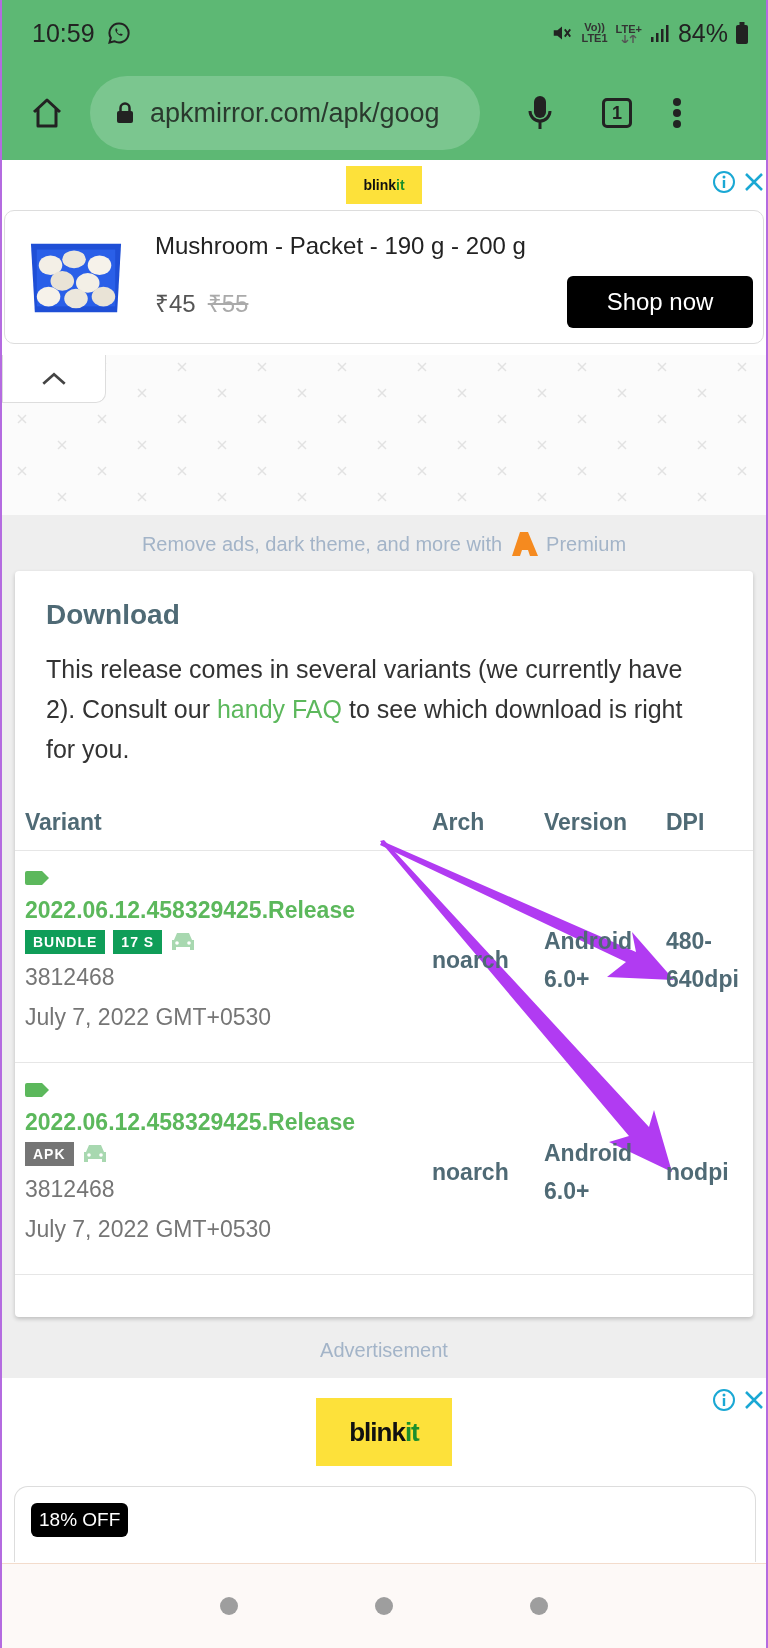 The height and width of the screenshot is (1648, 768). I want to click on nav-recents-button, so click(229, 1606).